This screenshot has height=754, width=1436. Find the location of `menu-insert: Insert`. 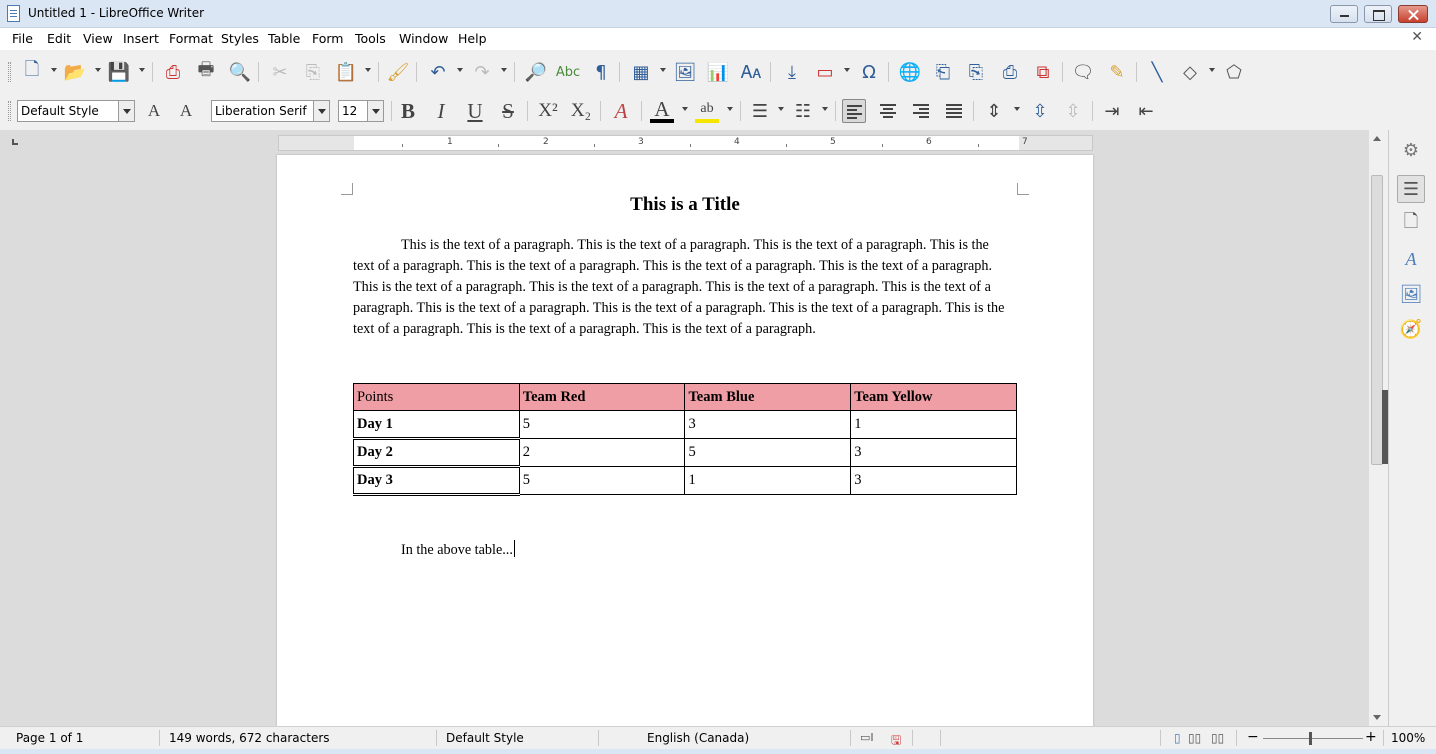

menu-insert: Insert is located at coordinates (141, 38).